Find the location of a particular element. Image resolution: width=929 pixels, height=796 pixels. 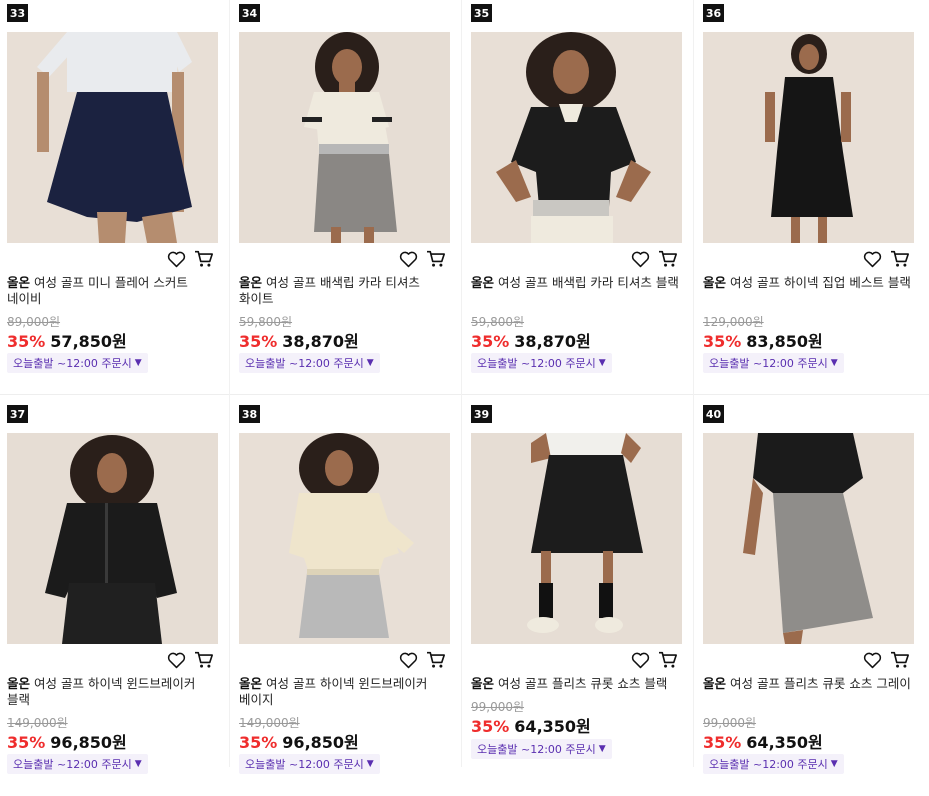

rank-badge: 33 is located at coordinates (17, 13).